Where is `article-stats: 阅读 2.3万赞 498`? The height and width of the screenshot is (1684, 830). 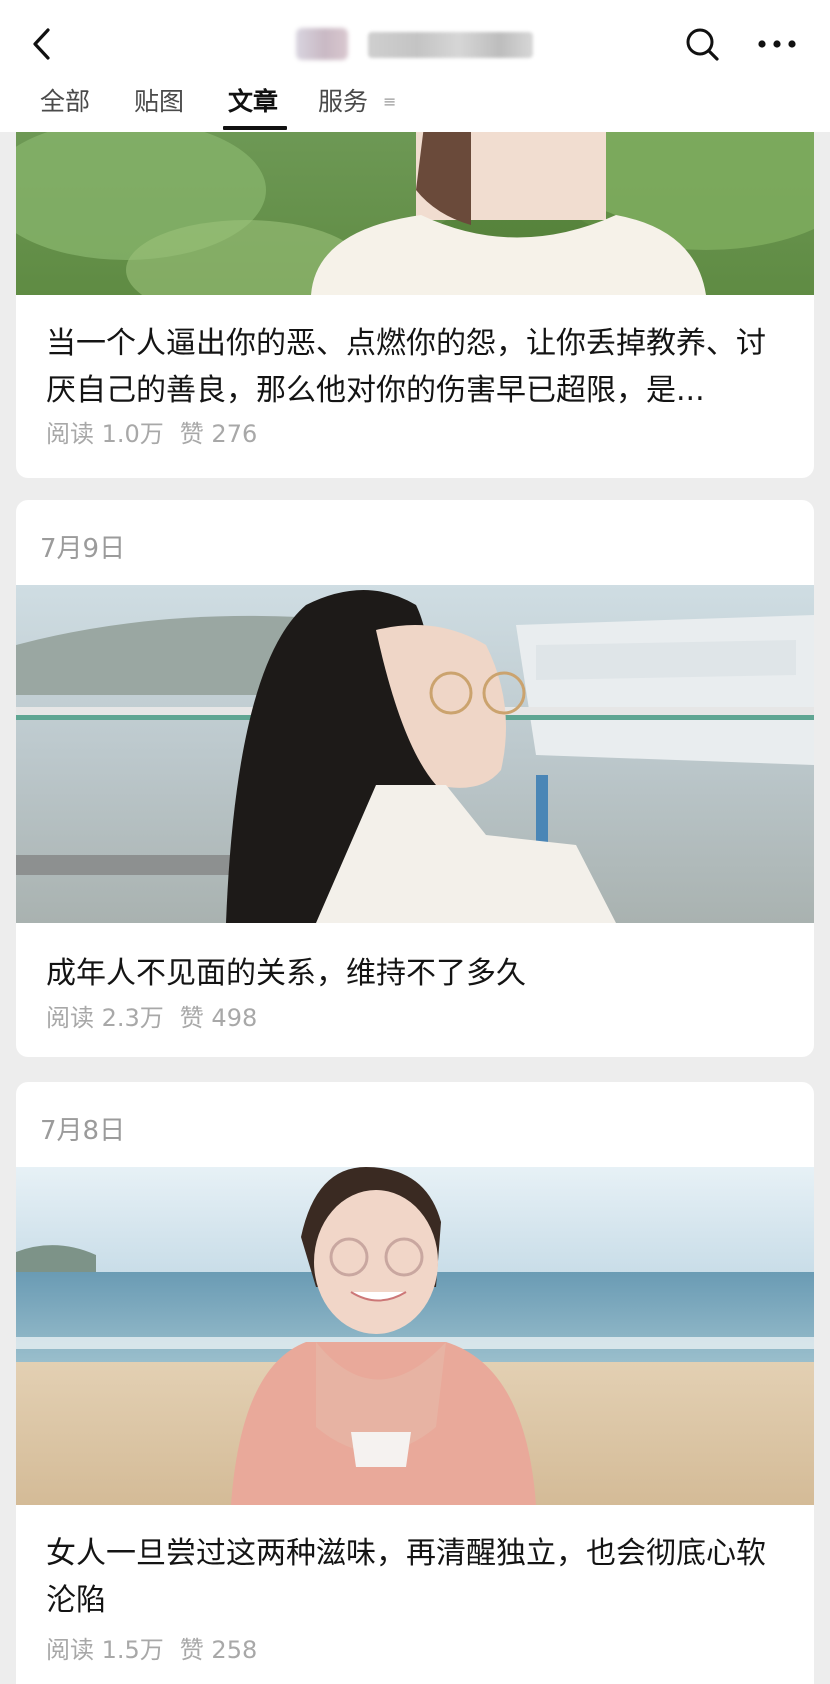 article-stats: 阅读 2.3万赞 498 is located at coordinates (151, 1015).